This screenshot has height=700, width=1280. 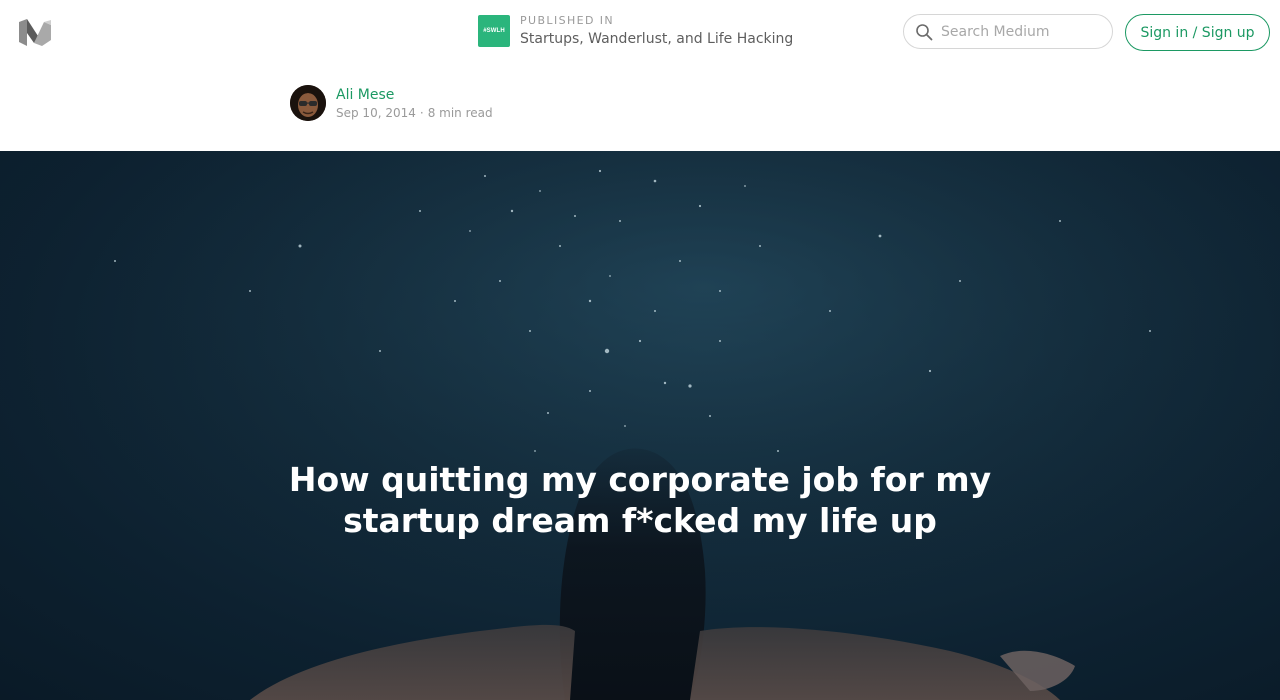 What do you see at coordinates (414, 95) in the screenshot?
I see `author-name-link: Ali Mese` at bounding box center [414, 95].